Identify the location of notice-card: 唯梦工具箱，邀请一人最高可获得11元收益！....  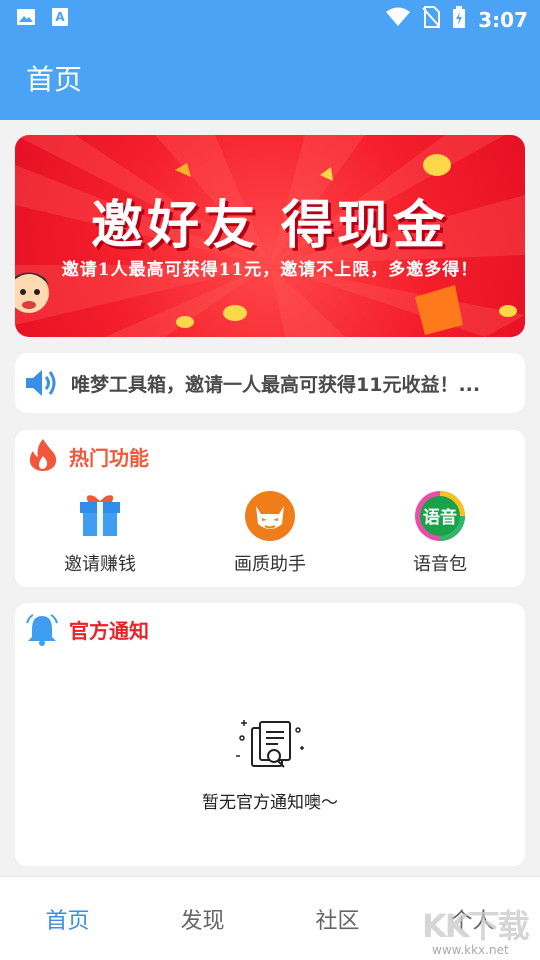
(270, 383).